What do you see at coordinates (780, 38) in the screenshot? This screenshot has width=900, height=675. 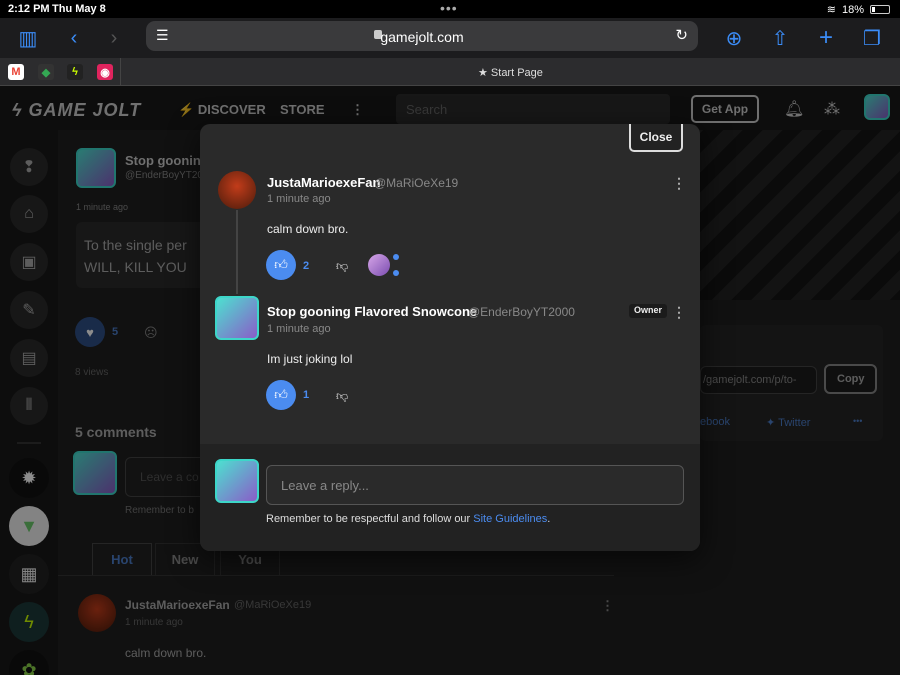 I see `share-icon: ⇧` at bounding box center [780, 38].